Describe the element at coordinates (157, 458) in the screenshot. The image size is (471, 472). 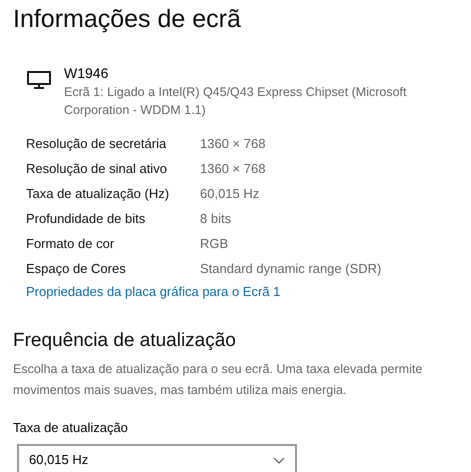
I see `refresh-rate-dropdown: 60,015 Hz` at that location.